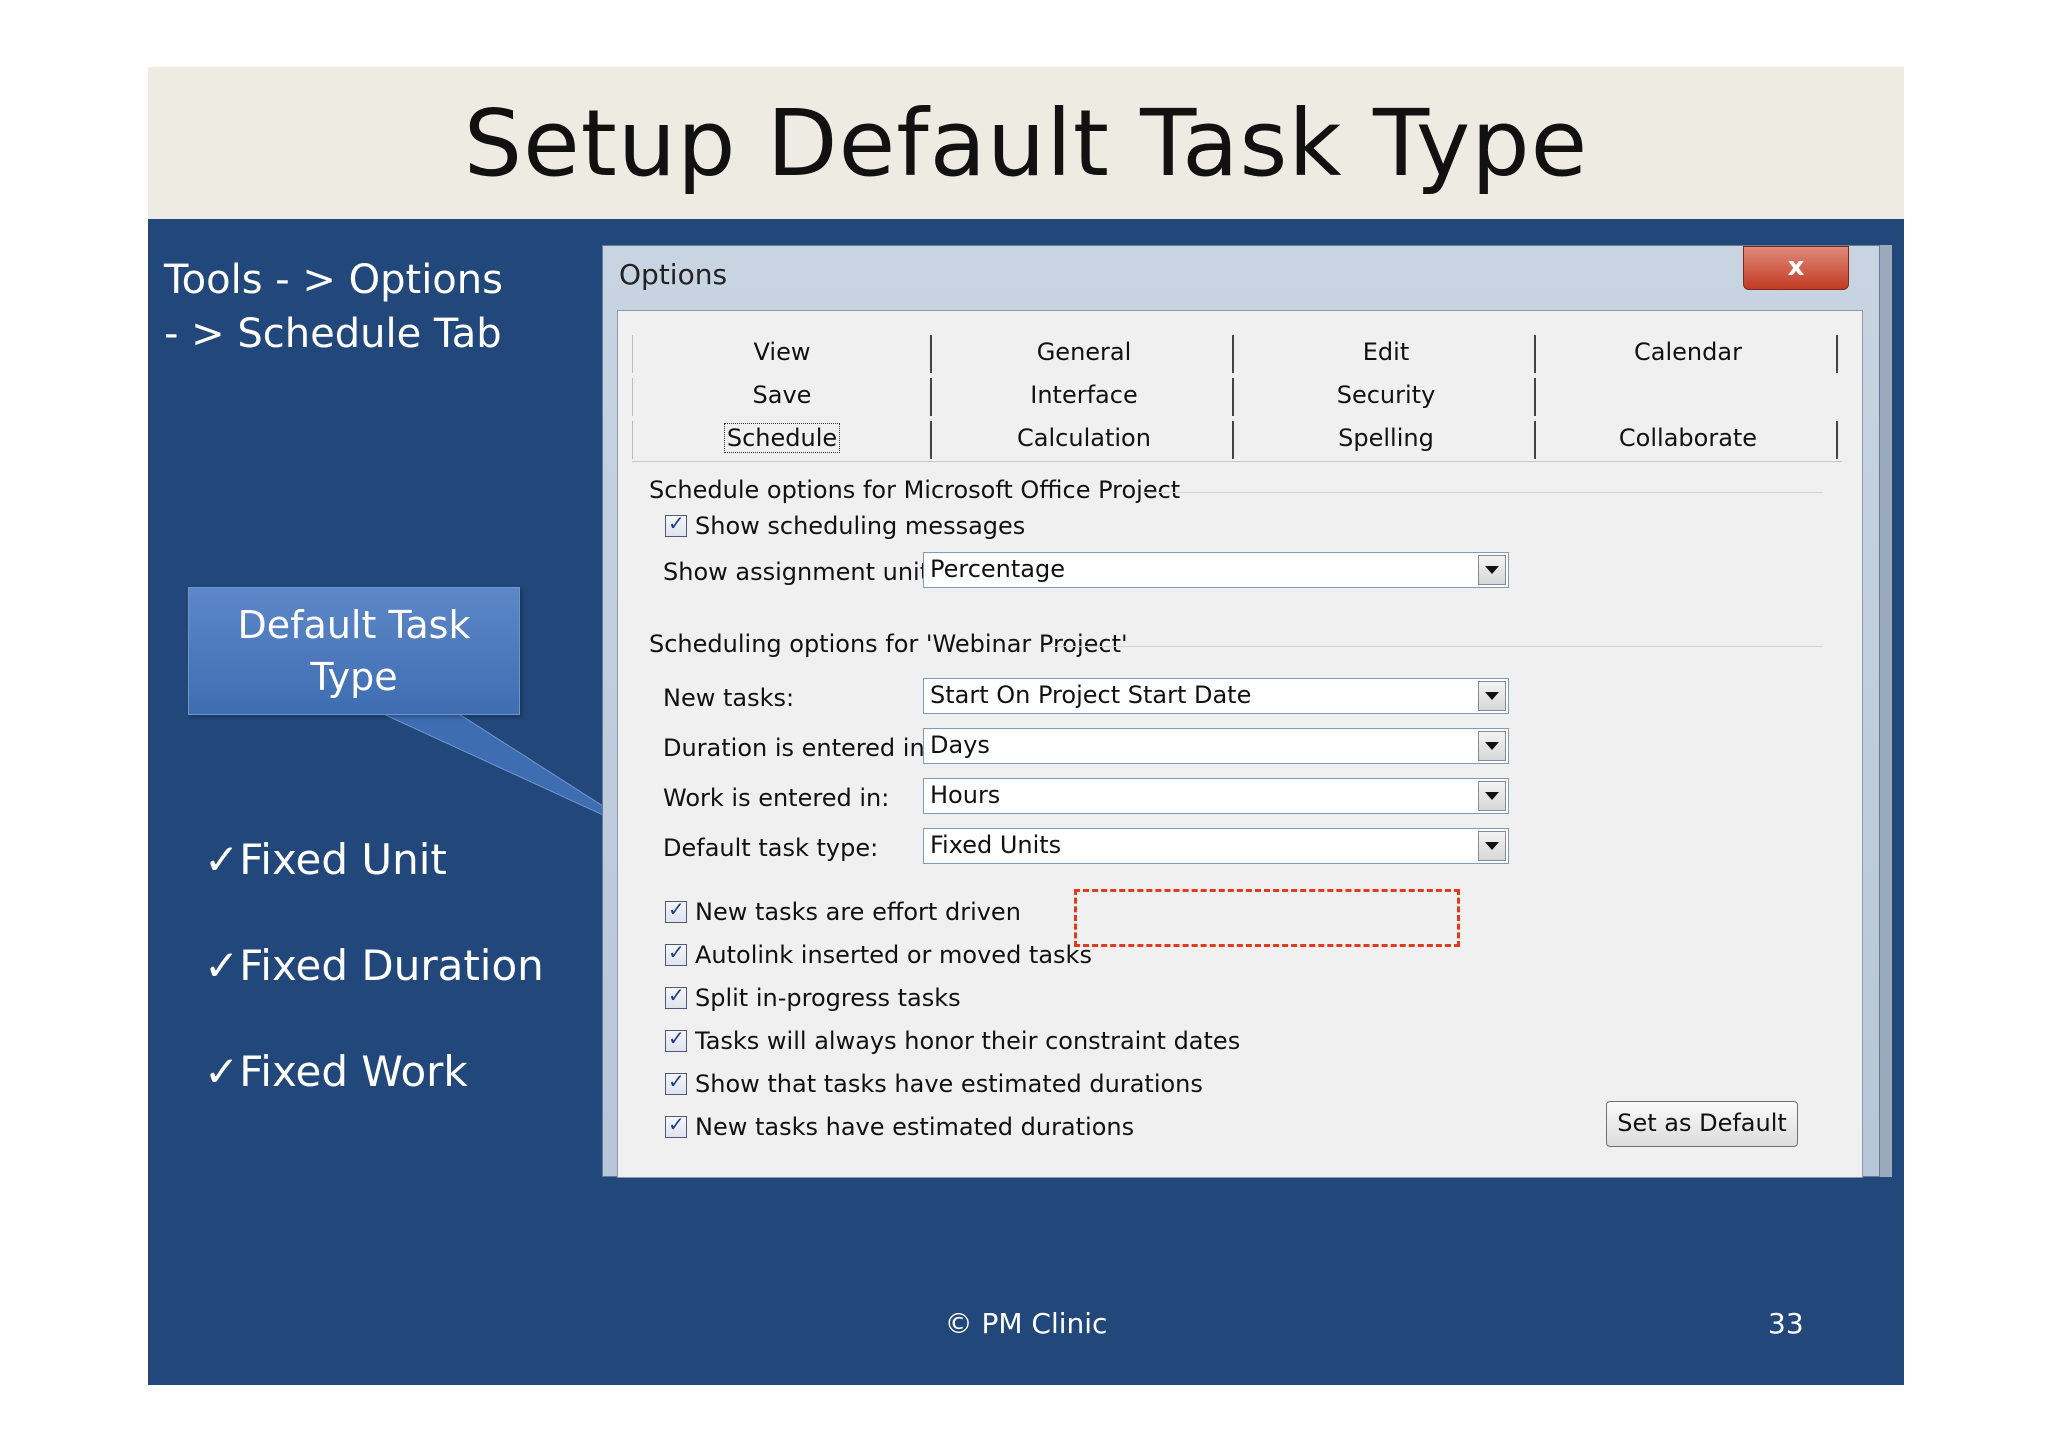 Image resolution: width=2048 pixels, height=1448 pixels. What do you see at coordinates (676, 1125) in the screenshot?
I see `checkbox-new-estimated` at bounding box center [676, 1125].